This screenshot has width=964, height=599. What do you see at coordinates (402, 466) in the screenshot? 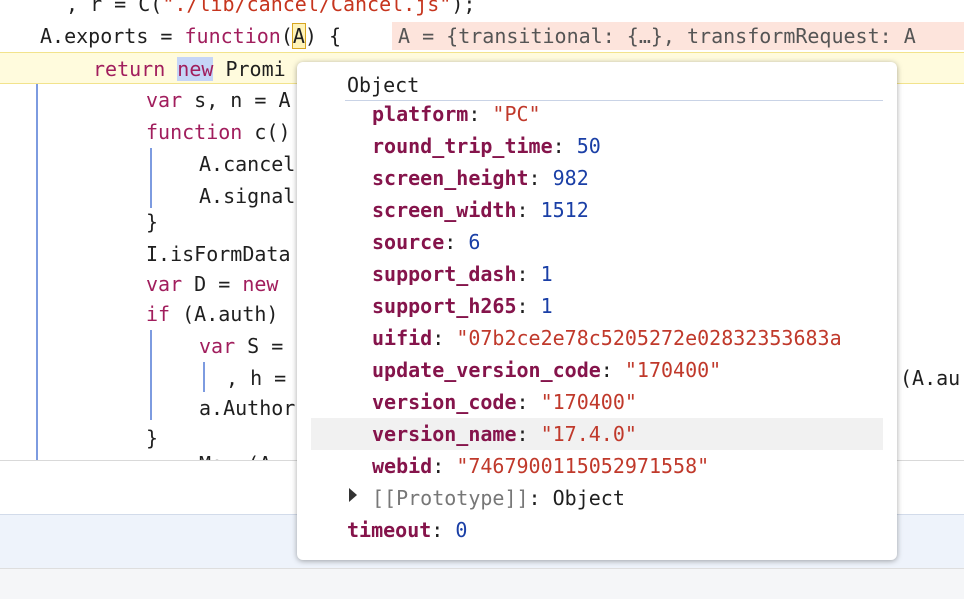
I see `property-key: webid` at bounding box center [402, 466].